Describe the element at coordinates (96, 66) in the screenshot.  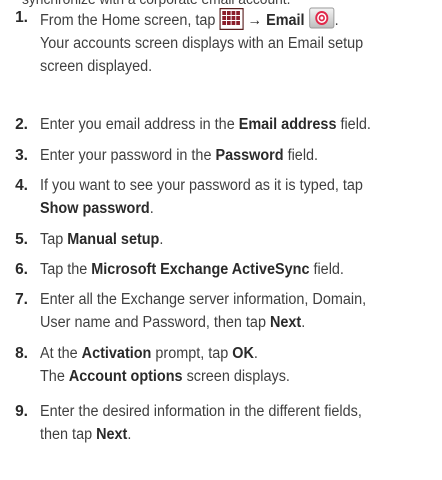
I see `step-1-note-line-2: screen displayed.` at that location.